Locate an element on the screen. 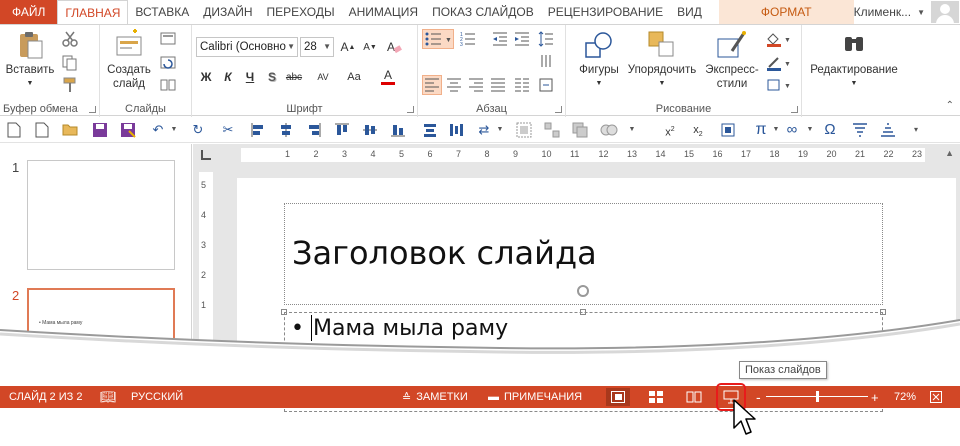 The height and width of the screenshot is (446, 960). sort-2-icon is located at coordinates (888, 130).